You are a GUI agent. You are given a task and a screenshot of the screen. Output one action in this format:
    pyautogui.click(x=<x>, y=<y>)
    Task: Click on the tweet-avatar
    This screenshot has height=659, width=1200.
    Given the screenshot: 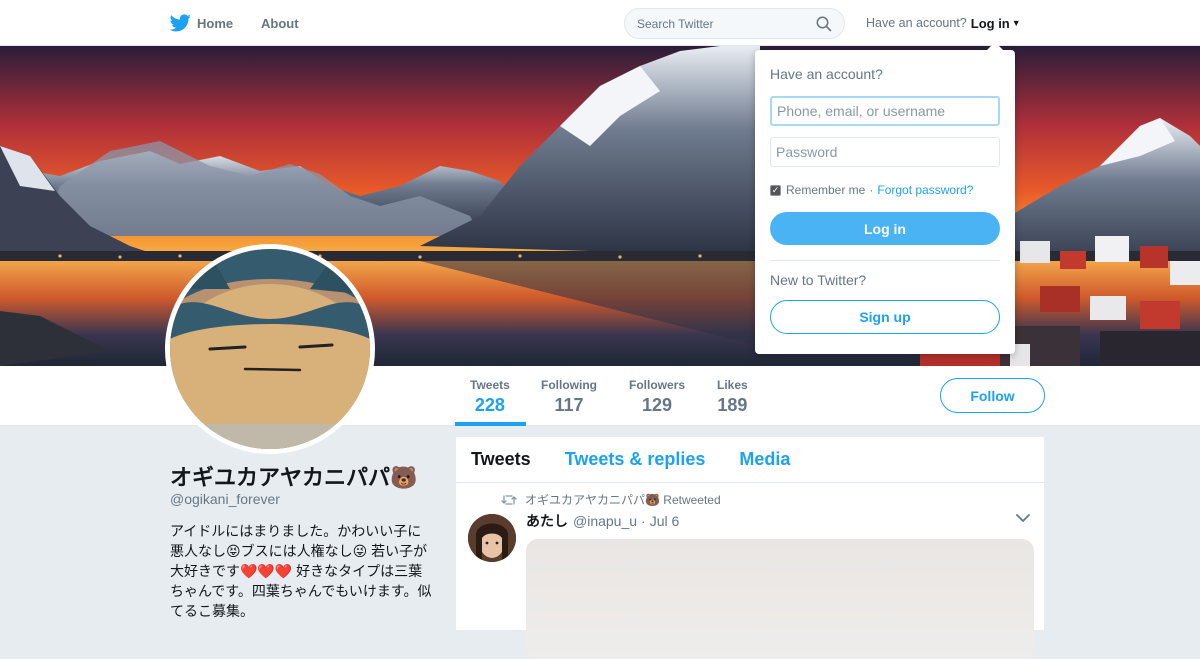 What is the action you would take?
    pyautogui.click(x=492, y=538)
    